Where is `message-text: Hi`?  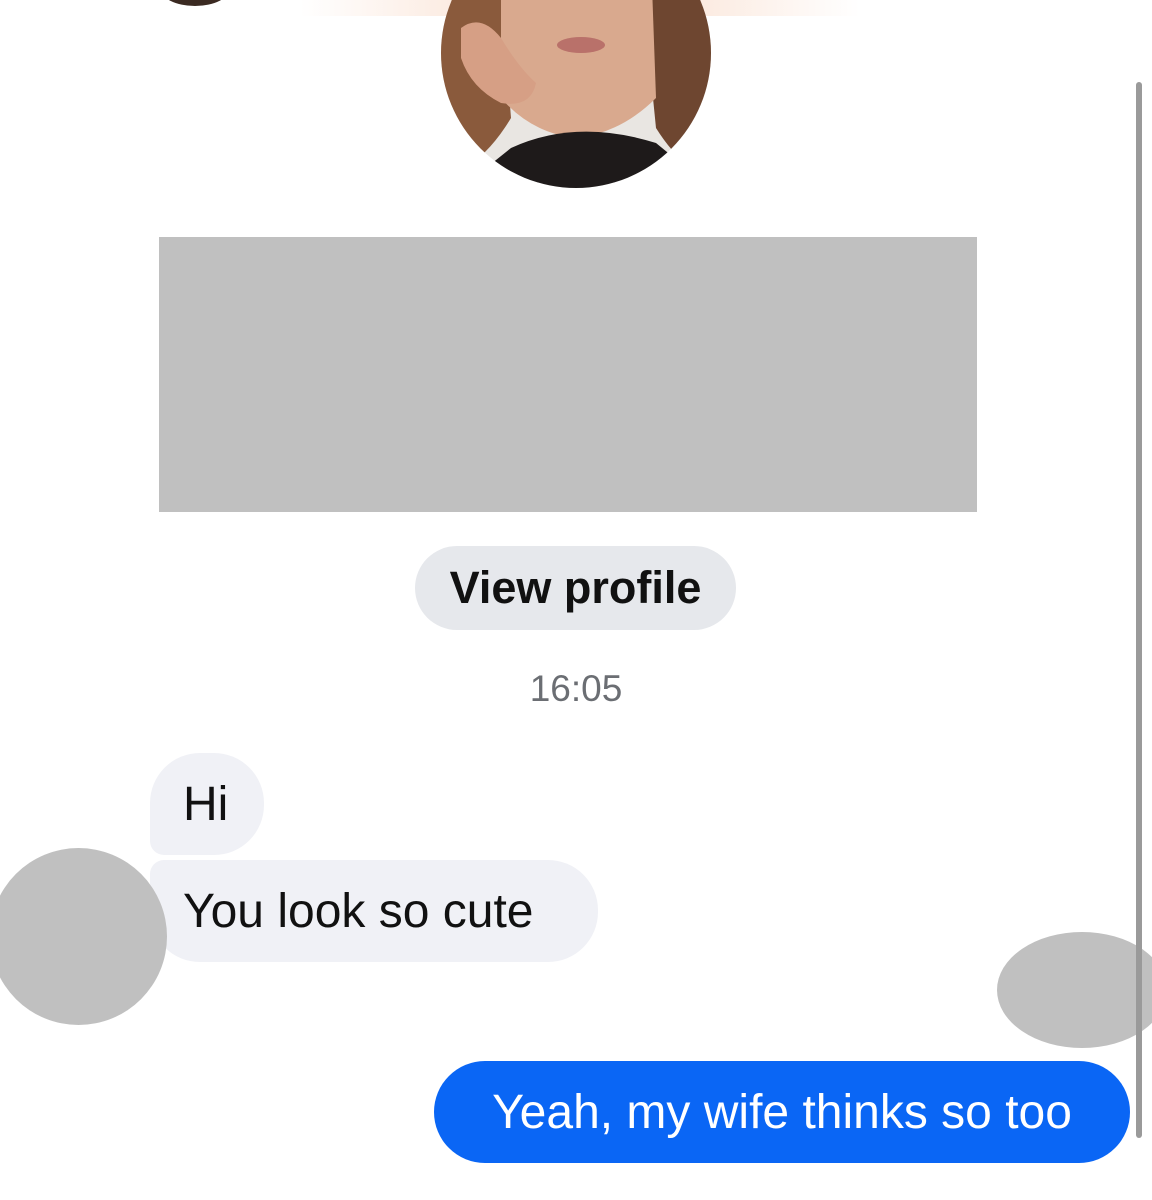
message-text: Hi is located at coordinates (206, 804).